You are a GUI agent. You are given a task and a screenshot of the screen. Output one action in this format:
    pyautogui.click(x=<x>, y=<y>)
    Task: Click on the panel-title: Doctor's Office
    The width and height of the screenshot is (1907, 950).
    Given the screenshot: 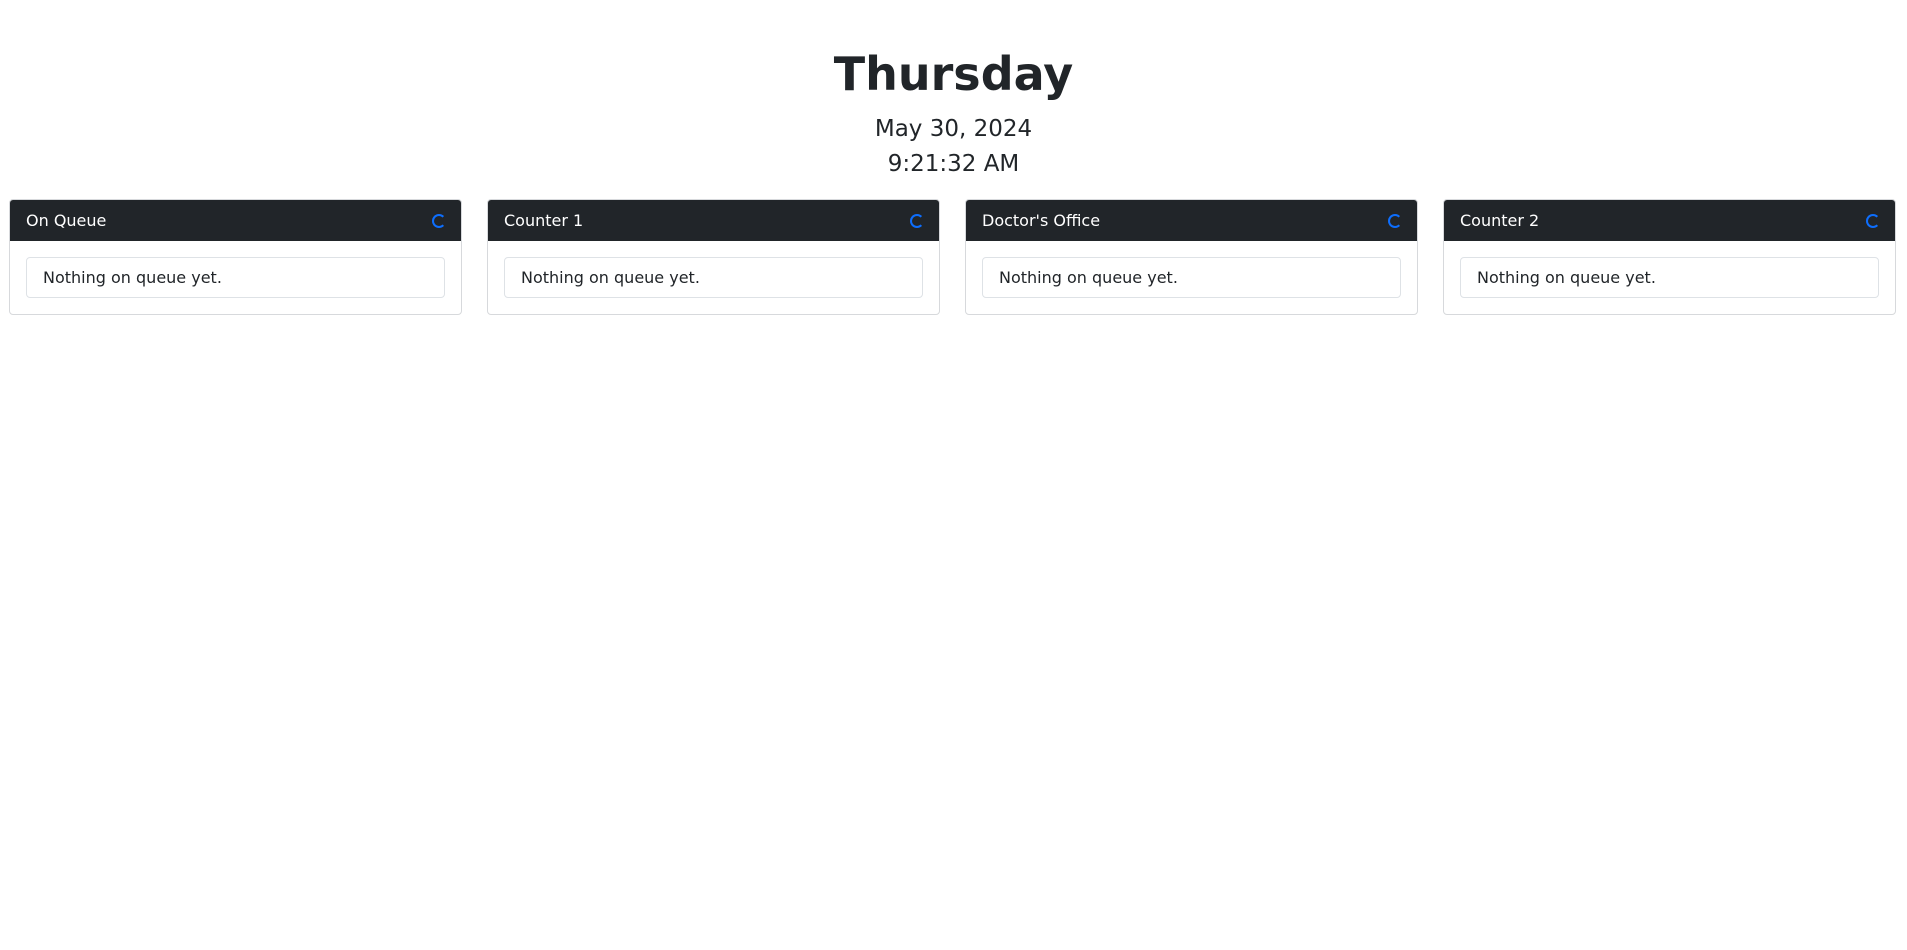 What is the action you would take?
    pyautogui.click(x=1041, y=220)
    